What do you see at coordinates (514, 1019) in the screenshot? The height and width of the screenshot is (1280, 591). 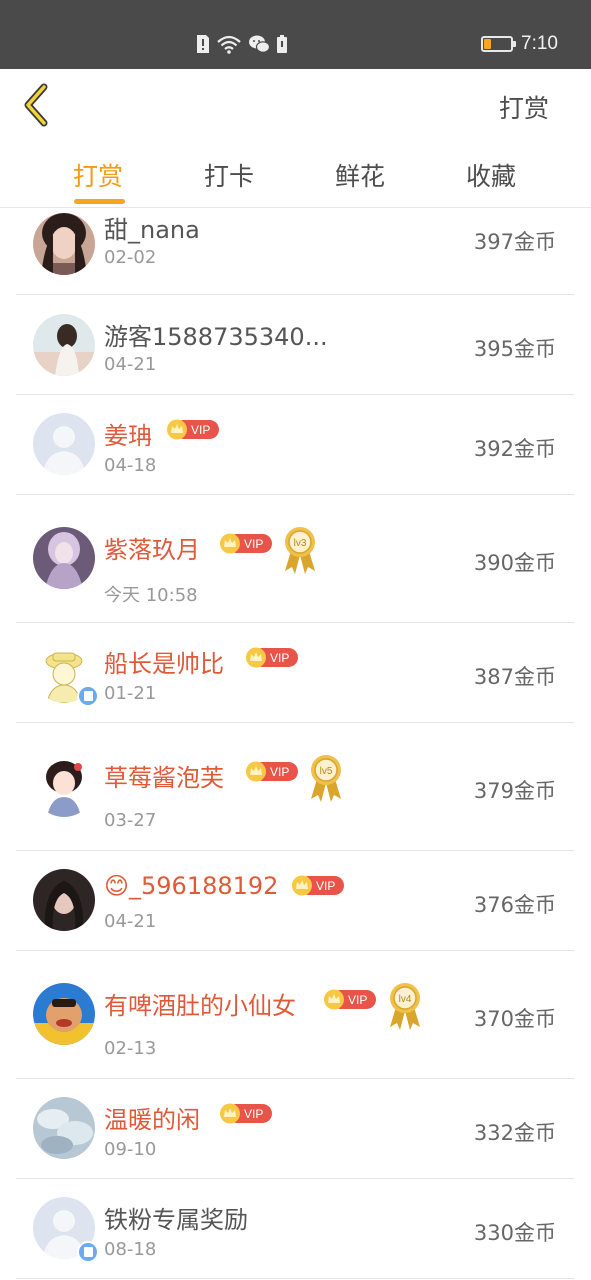 I see `coin-amount: 370金币` at bounding box center [514, 1019].